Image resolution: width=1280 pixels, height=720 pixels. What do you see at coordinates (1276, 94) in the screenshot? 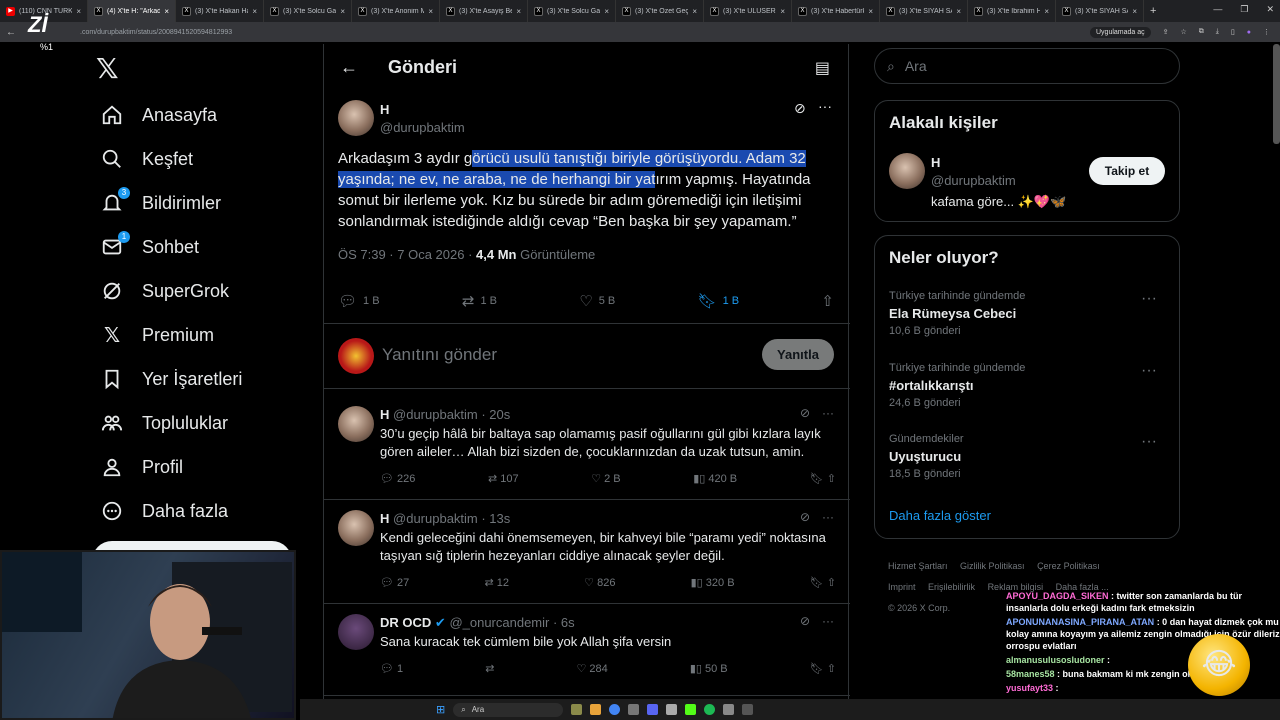
I see `scrollbar` at bounding box center [1276, 94].